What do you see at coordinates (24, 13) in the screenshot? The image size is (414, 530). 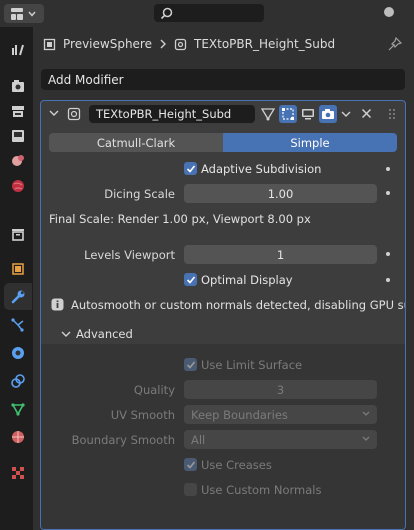 I see `editor-type-selector` at bounding box center [24, 13].